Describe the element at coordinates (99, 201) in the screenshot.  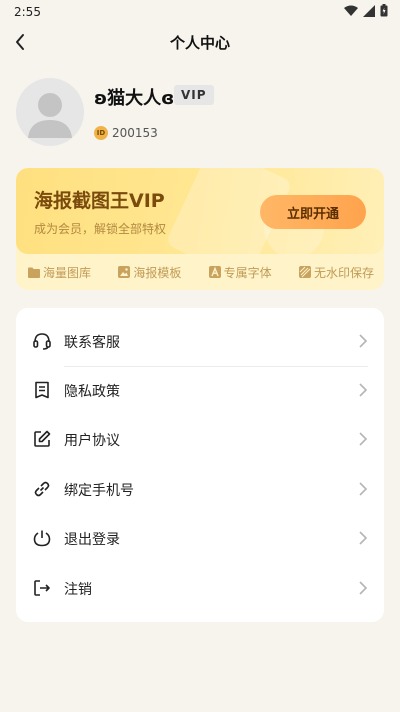
I see `vip-title: 海报截图王VIP` at that location.